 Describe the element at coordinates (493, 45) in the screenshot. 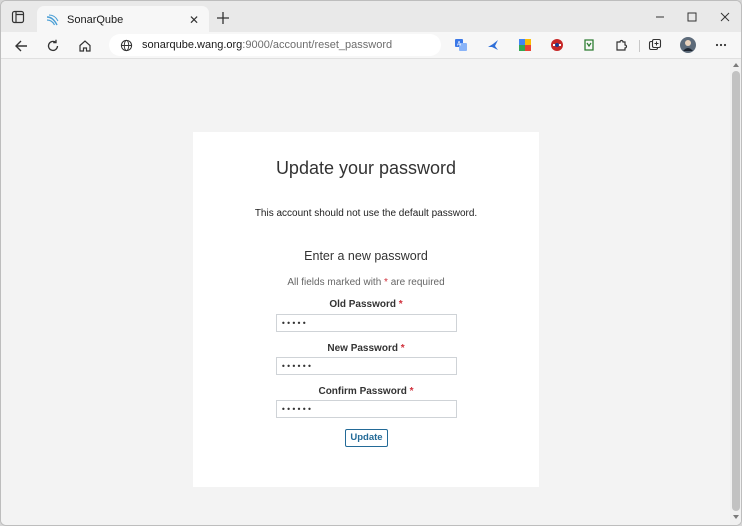

I see `bird-extension-icon` at that location.